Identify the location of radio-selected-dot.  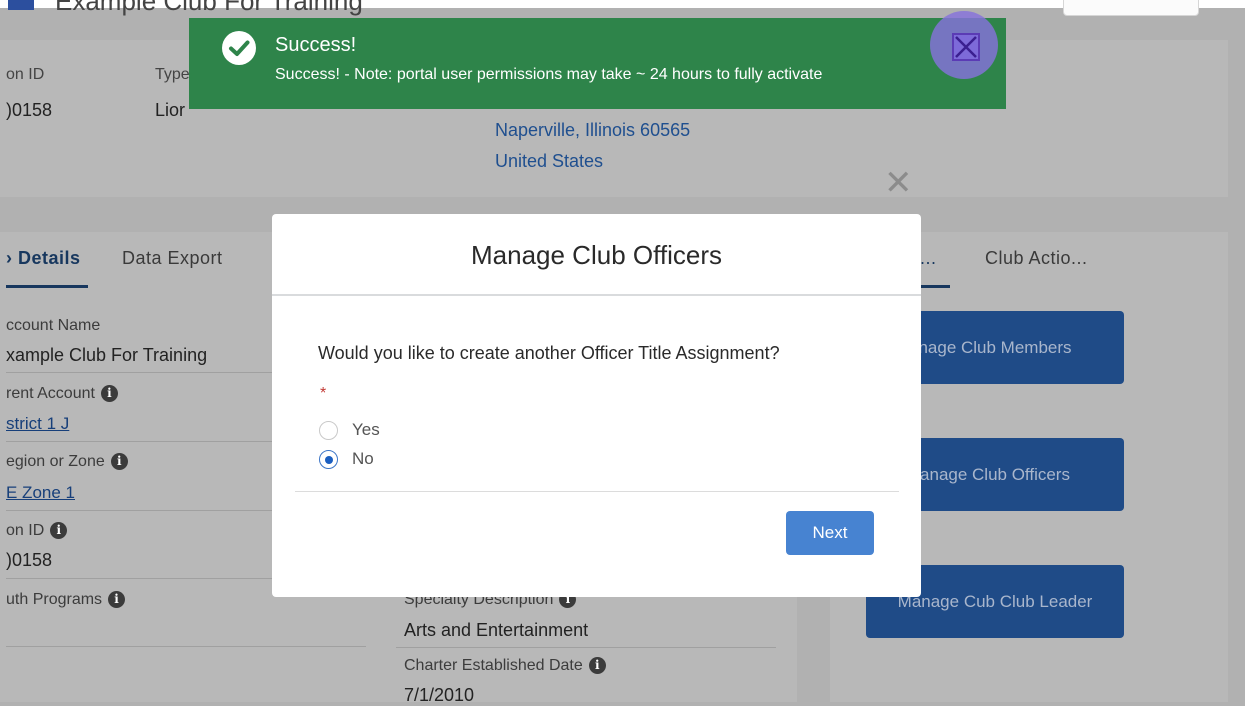
(329, 459).